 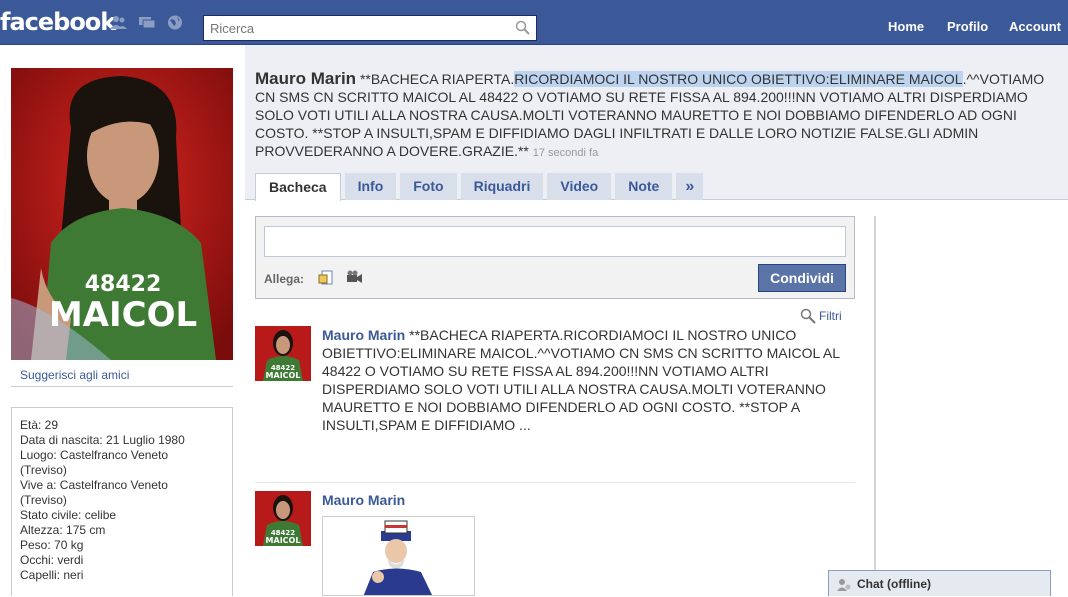 What do you see at coordinates (844, 585) in the screenshot?
I see `chat-people-icon` at bounding box center [844, 585].